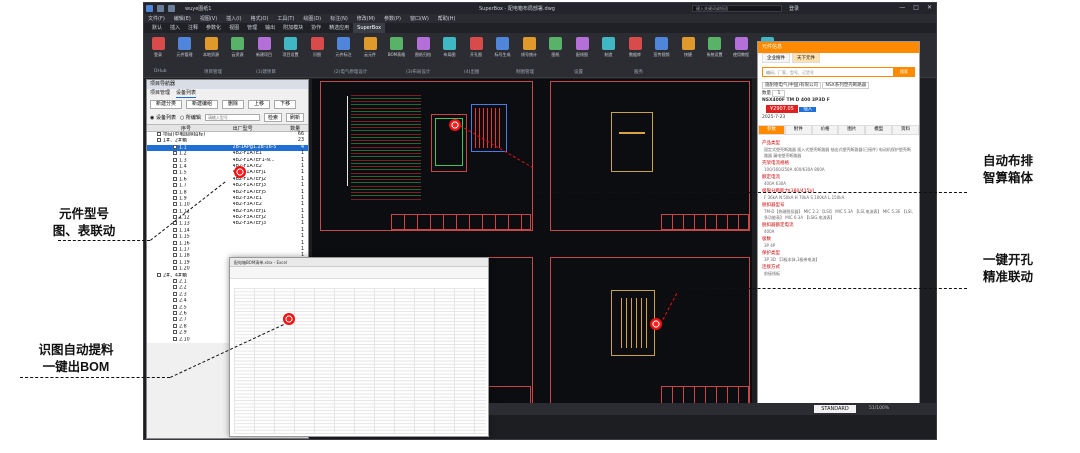 The image size is (1080, 453). I want to click on panel-button: 上移, so click(259, 104).